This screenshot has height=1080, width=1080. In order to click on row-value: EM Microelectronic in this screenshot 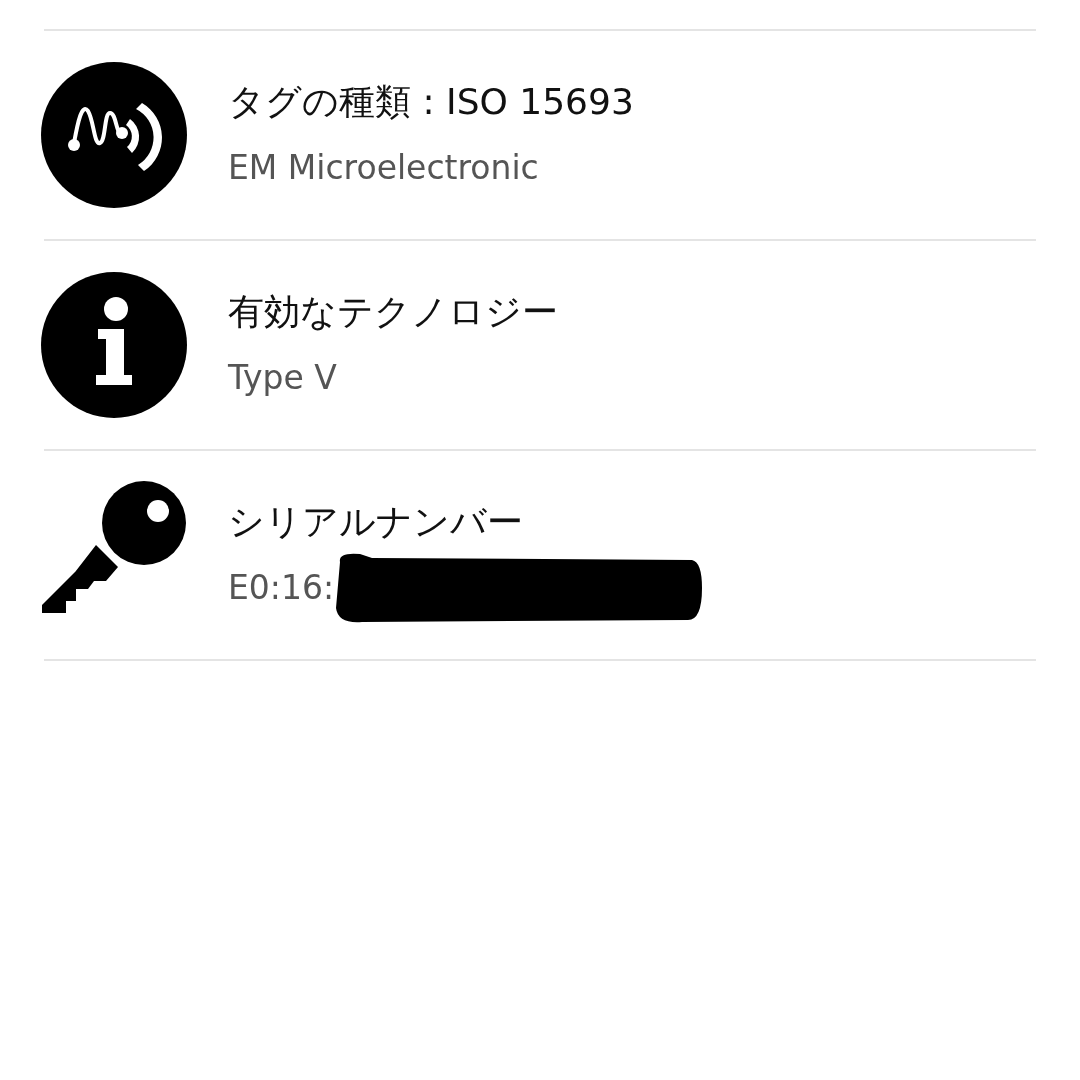, I will do `click(383, 168)`.